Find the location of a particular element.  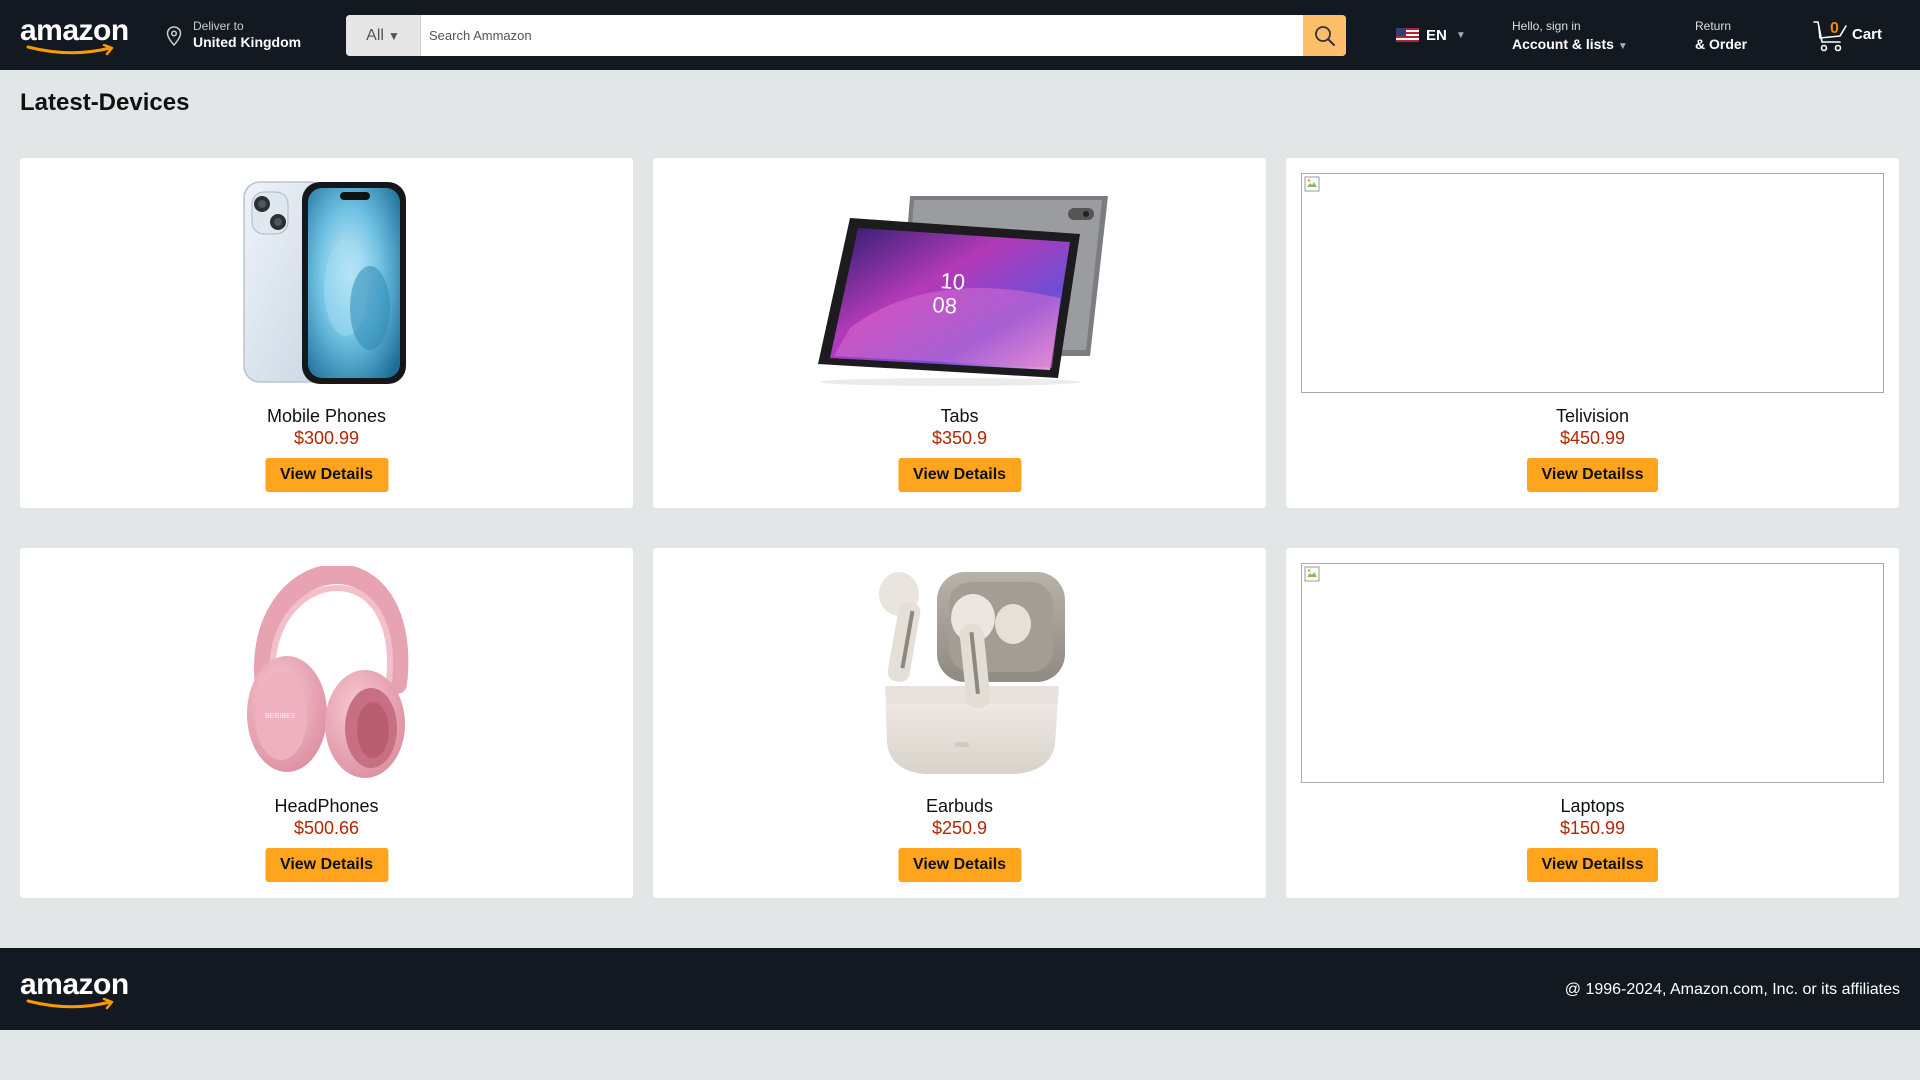

us-flag-icon is located at coordinates (1407, 35).